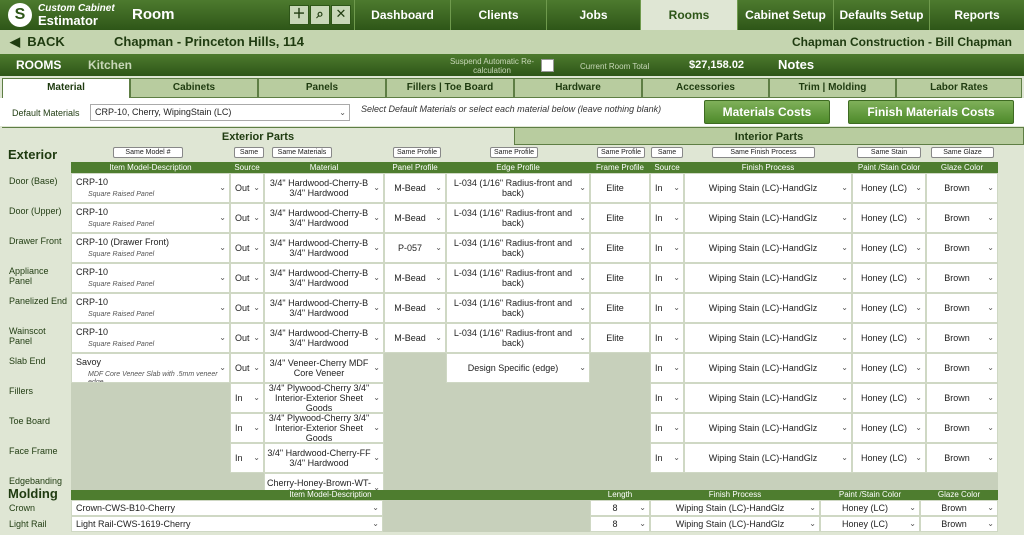 This screenshot has width=1024, height=535. What do you see at coordinates (959, 88) in the screenshot?
I see `tab-labor-rates: Labor Rates` at bounding box center [959, 88].